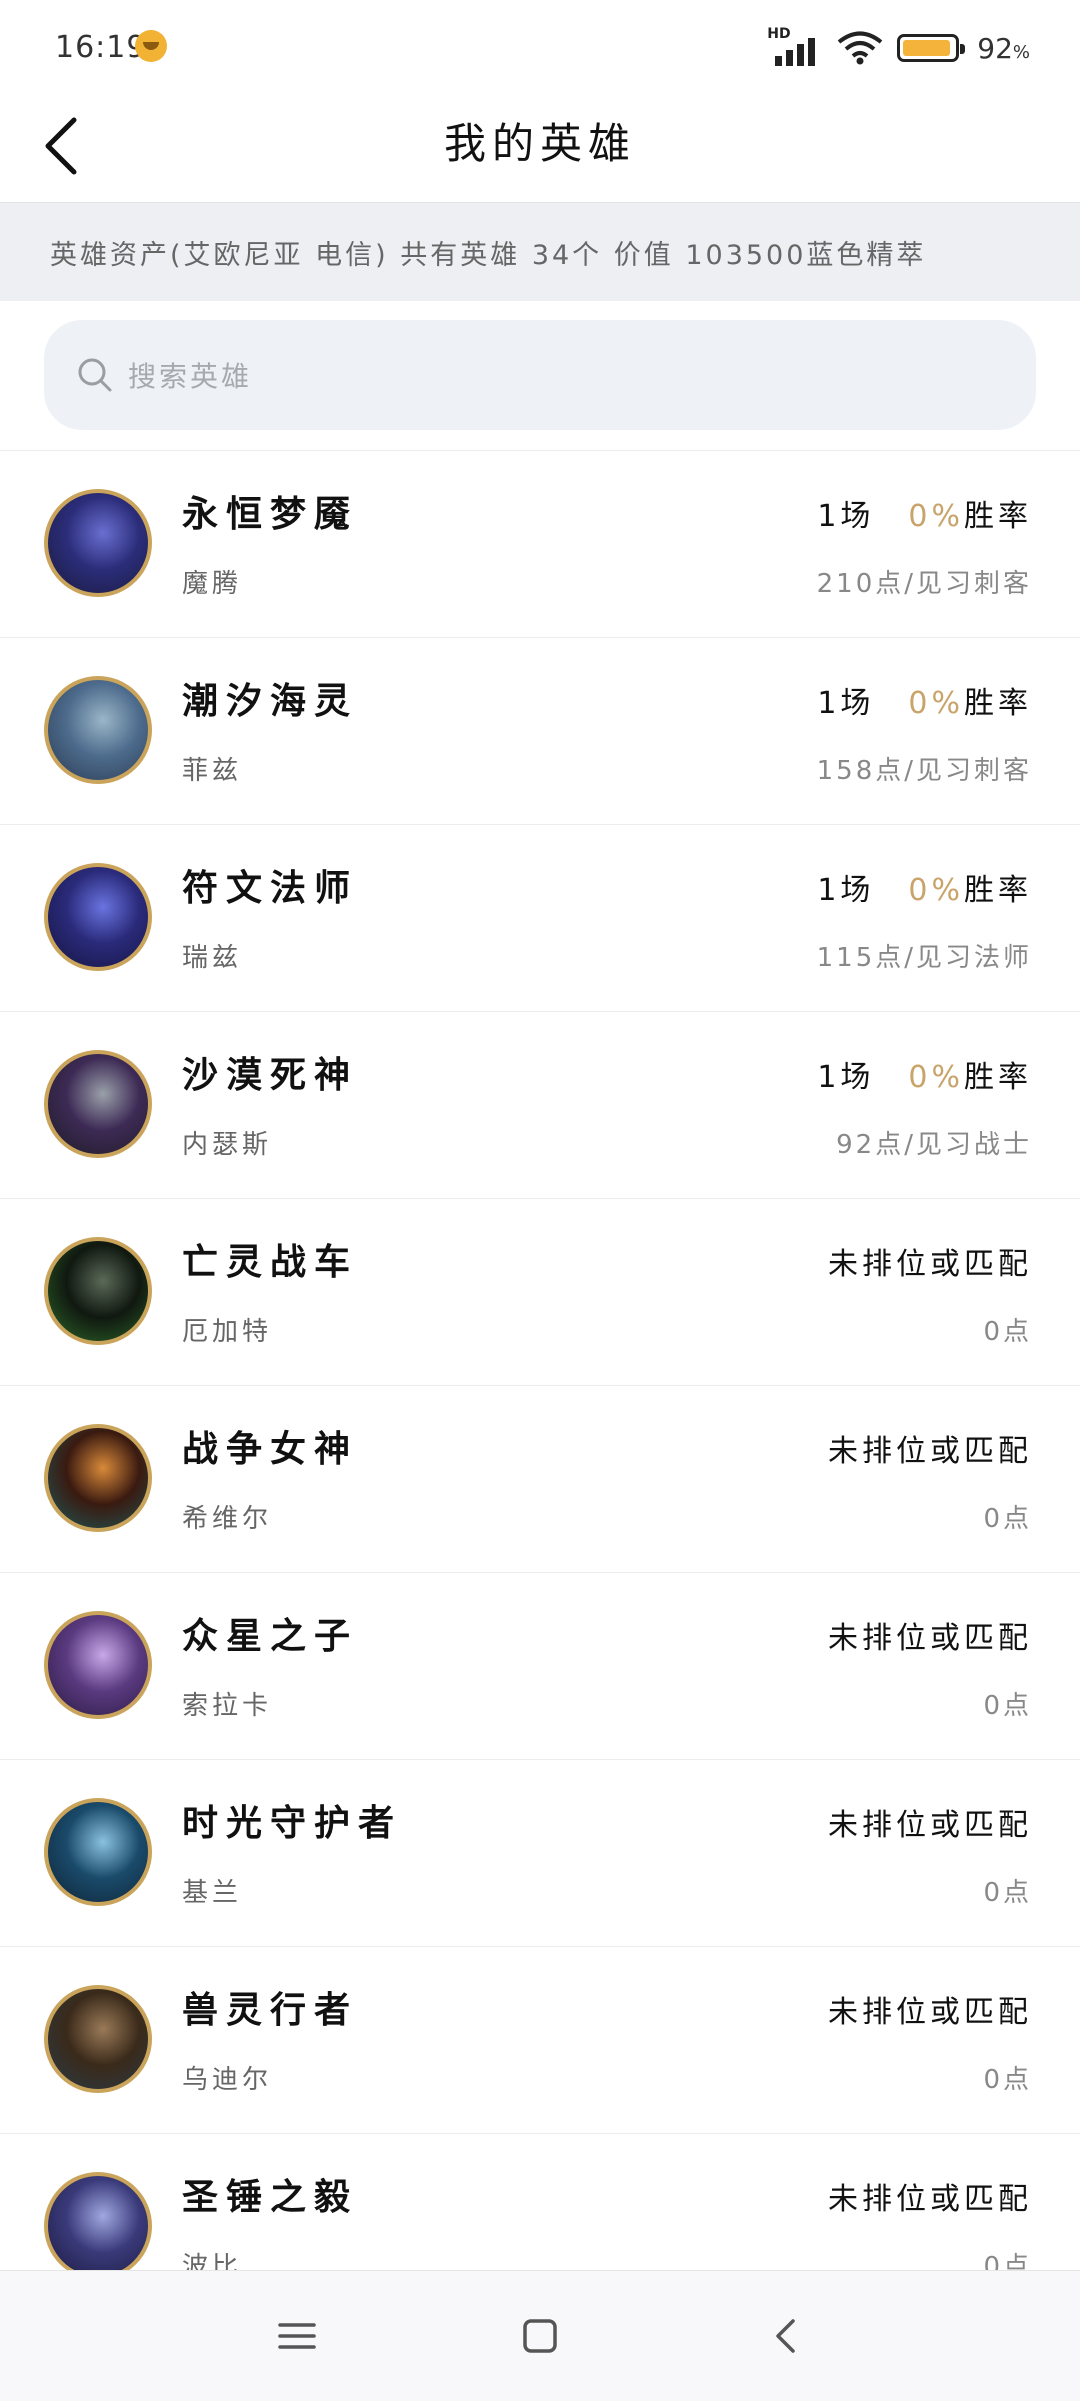 The width and height of the screenshot is (1080, 2401). Describe the element at coordinates (270, 888) in the screenshot. I see `hero-name: 符文法师` at that location.